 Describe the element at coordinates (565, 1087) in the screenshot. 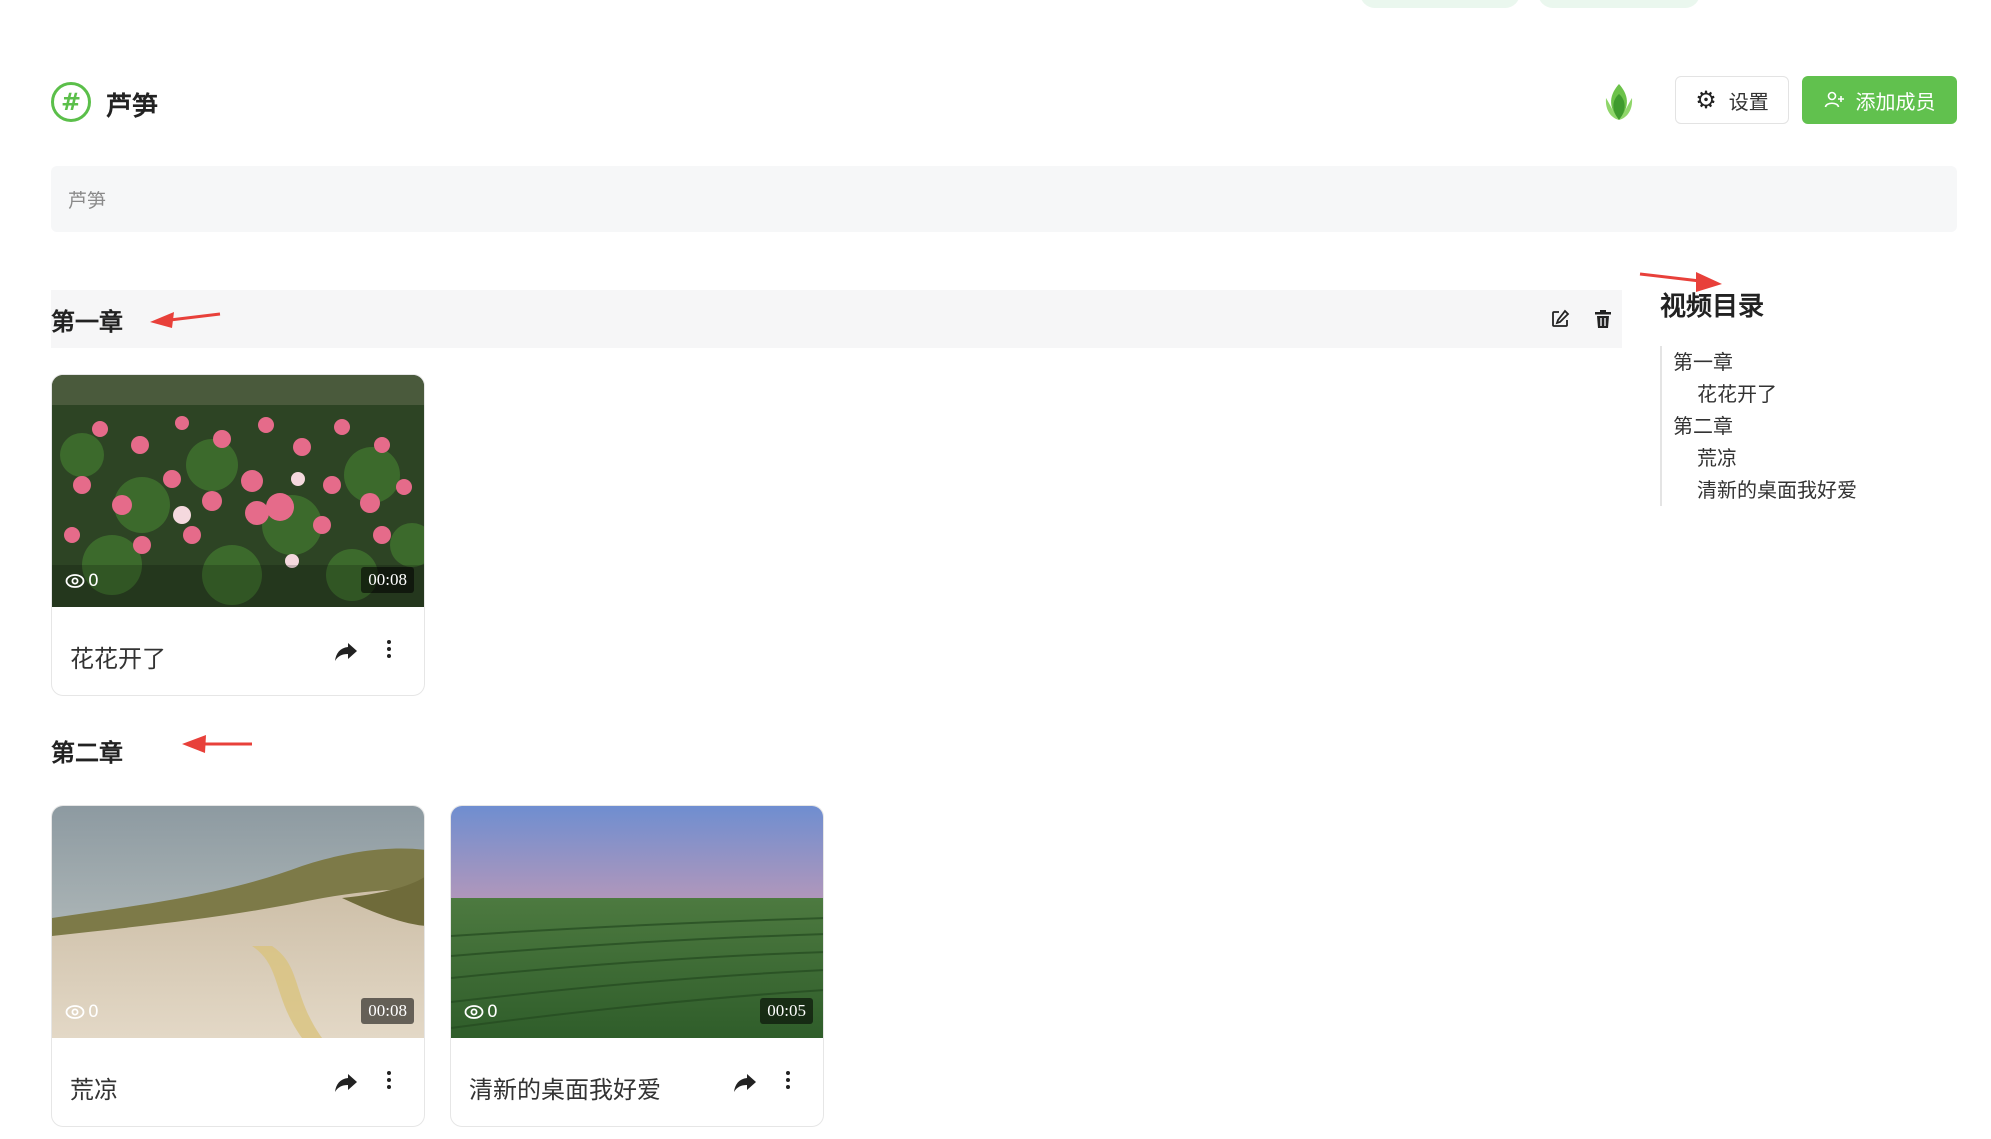

I see `video-title: 清新的桌面我好爱` at that location.